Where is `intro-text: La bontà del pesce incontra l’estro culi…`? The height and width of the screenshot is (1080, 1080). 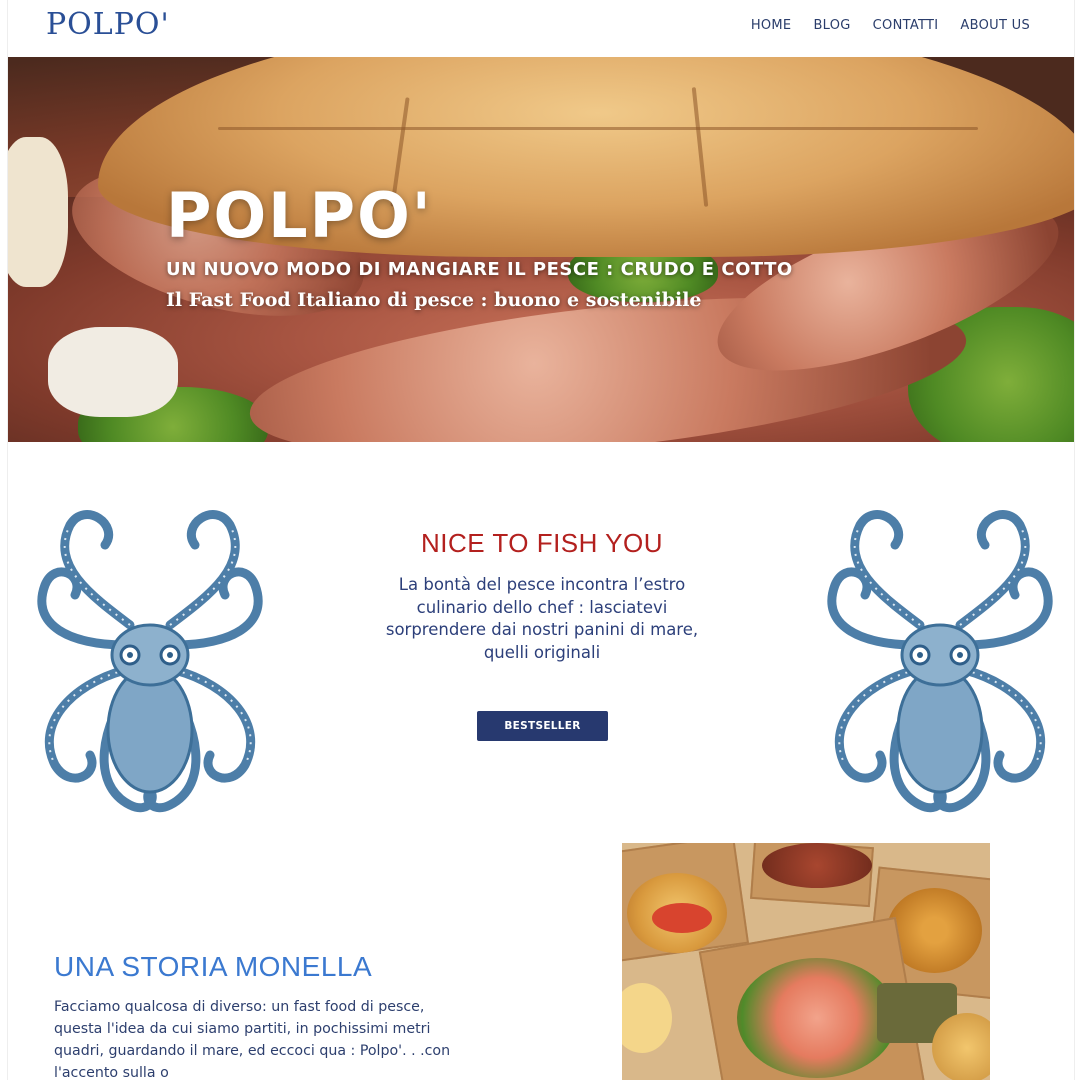 intro-text: La bontà del pesce incontra l’estro culi… is located at coordinates (542, 619).